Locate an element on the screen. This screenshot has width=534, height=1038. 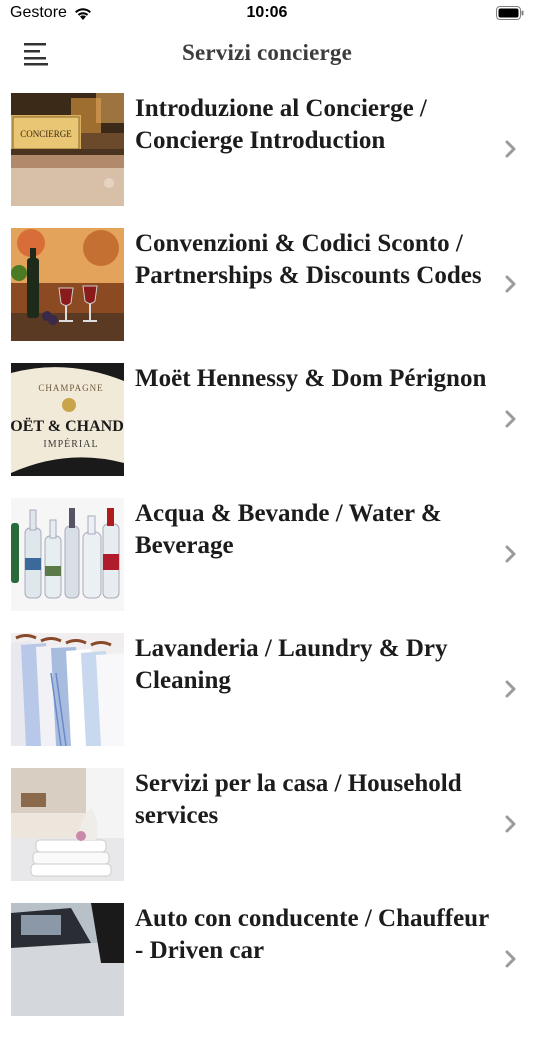
champagne-label-image: CHAMPAGNE OËT & CHAND IMPÉRIAL is located at coordinates (67, 419).